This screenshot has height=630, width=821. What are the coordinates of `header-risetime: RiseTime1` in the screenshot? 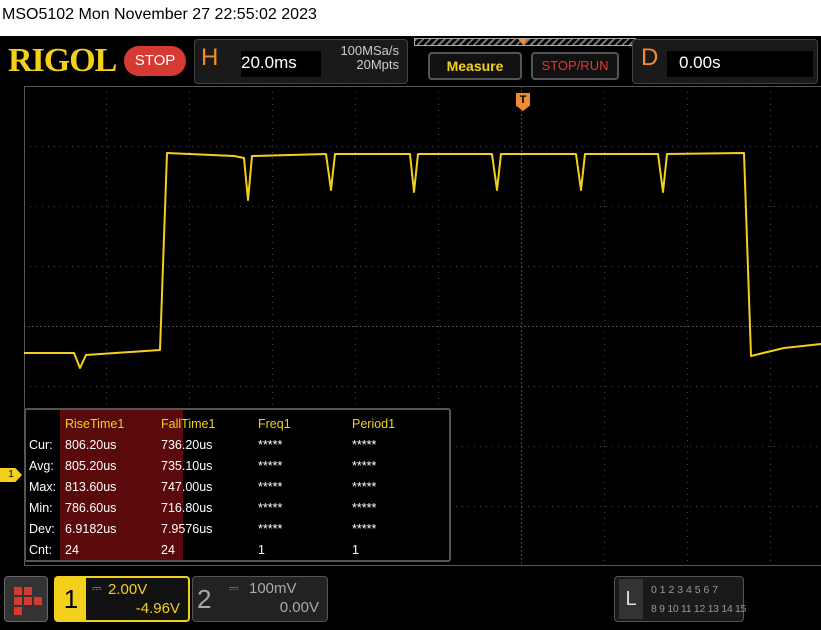 It's located at (94, 424).